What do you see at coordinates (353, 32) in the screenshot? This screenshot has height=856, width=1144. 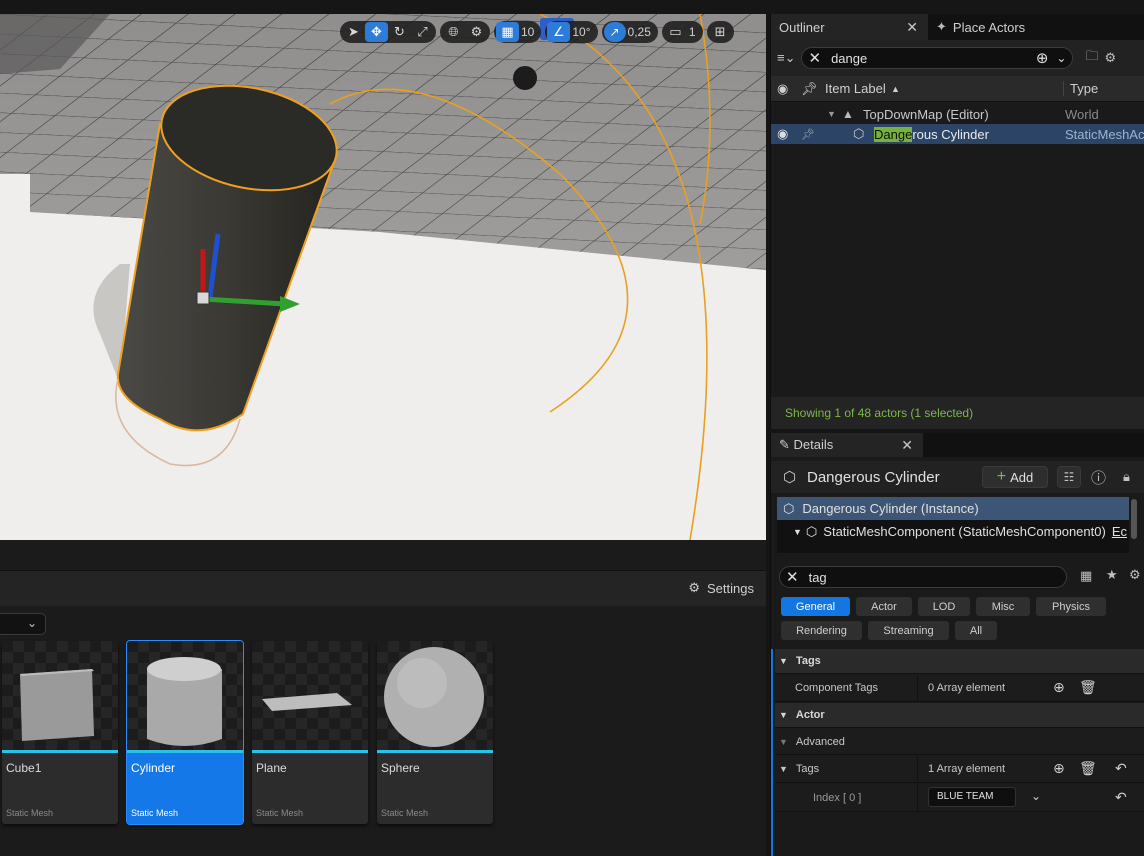 I see `select-mode-icon: ➤` at bounding box center [353, 32].